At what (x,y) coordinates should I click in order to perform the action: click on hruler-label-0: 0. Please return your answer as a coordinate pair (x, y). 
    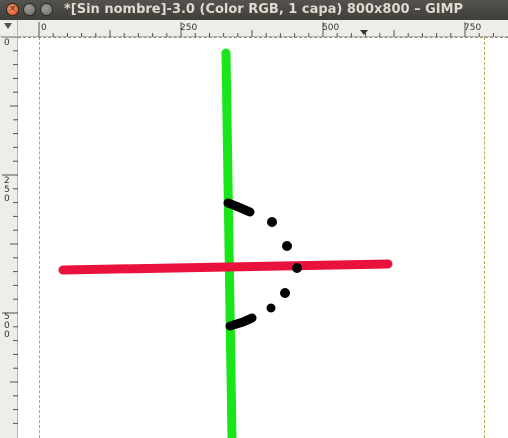
    Looking at the image, I should click on (44, 28).